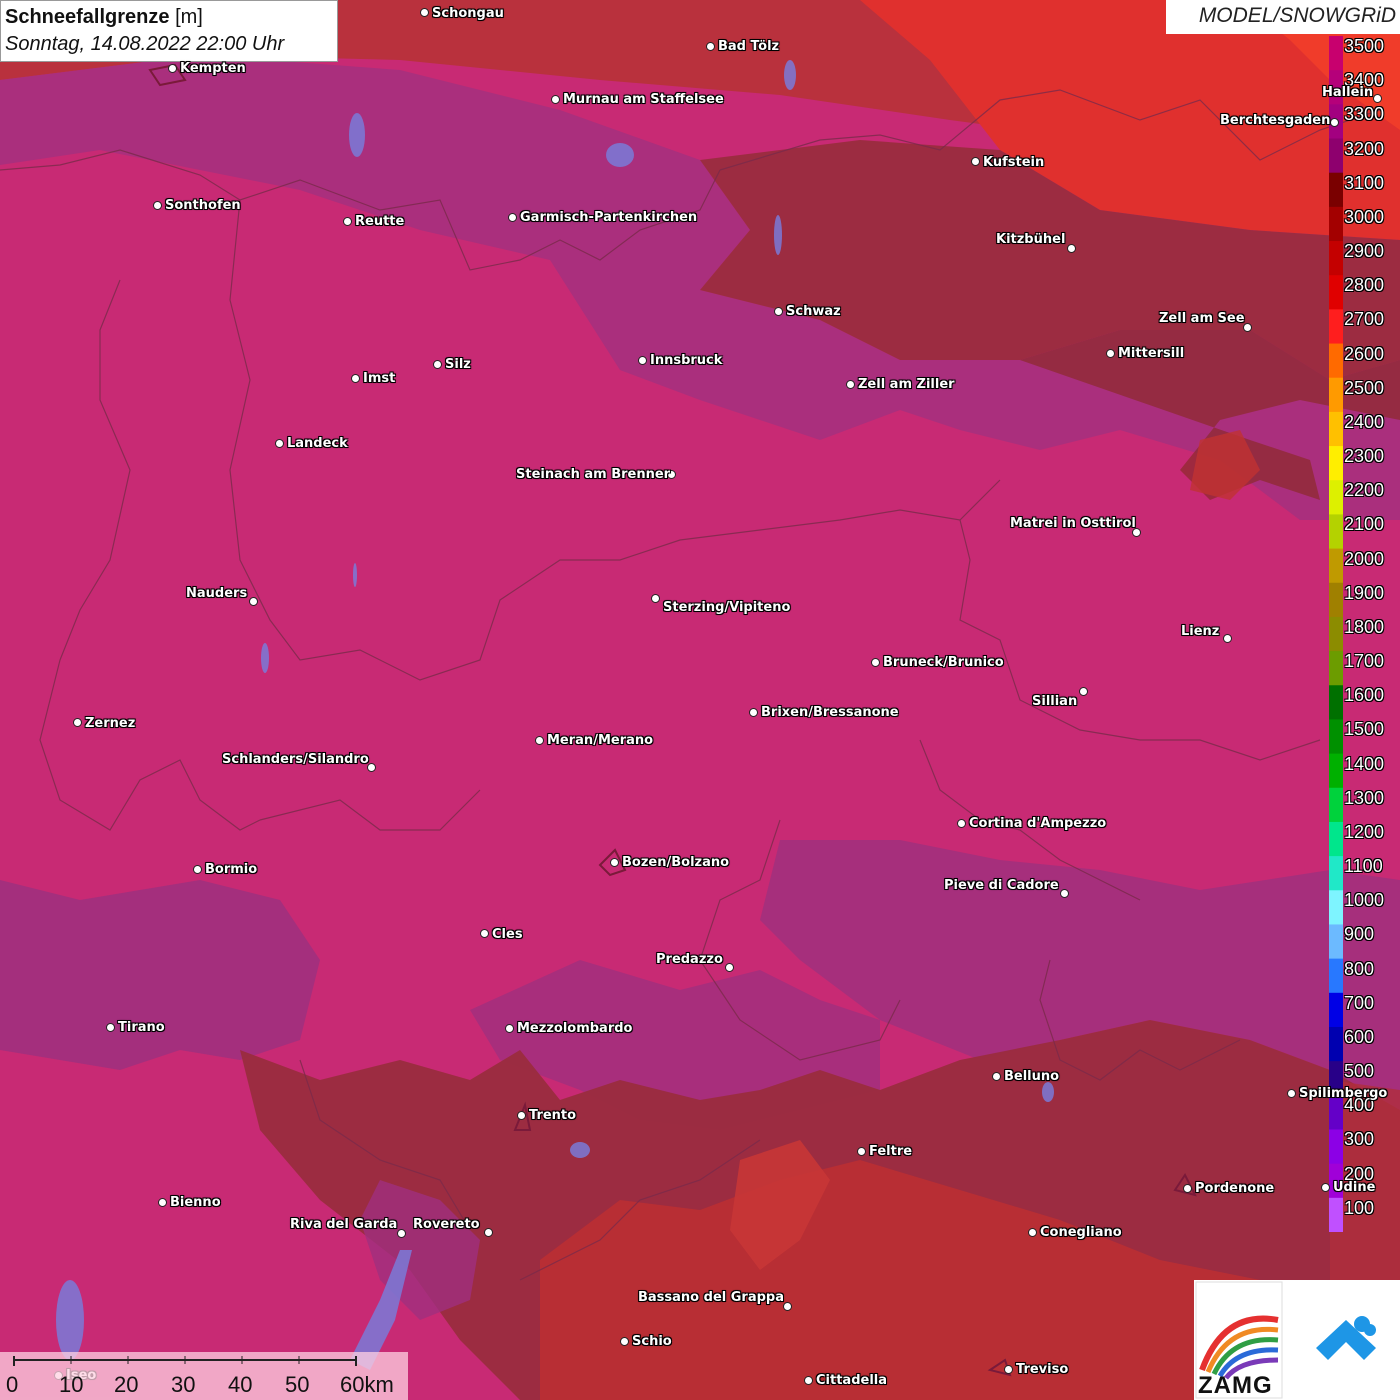 The image size is (1400, 1400). I want to click on zamg-wordmark: ZAMG, so click(1235, 1385).